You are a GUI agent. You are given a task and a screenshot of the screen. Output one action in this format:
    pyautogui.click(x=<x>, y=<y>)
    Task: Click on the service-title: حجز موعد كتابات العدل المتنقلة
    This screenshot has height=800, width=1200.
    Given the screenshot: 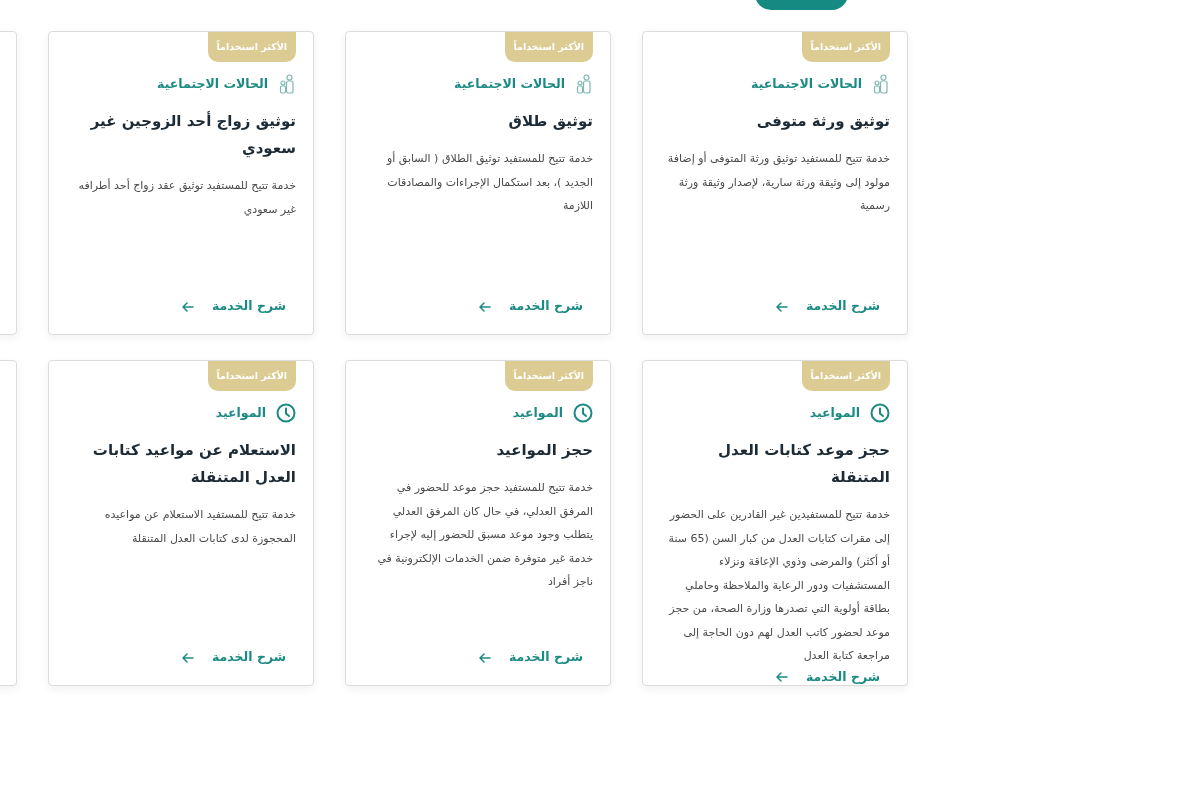 What is the action you would take?
    pyautogui.click(x=803, y=464)
    